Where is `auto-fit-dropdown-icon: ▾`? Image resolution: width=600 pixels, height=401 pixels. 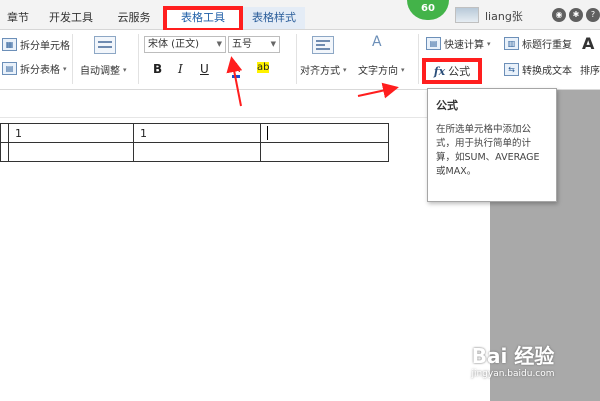 auto-fit-dropdown-icon: ▾ is located at coordinates (125, 69).